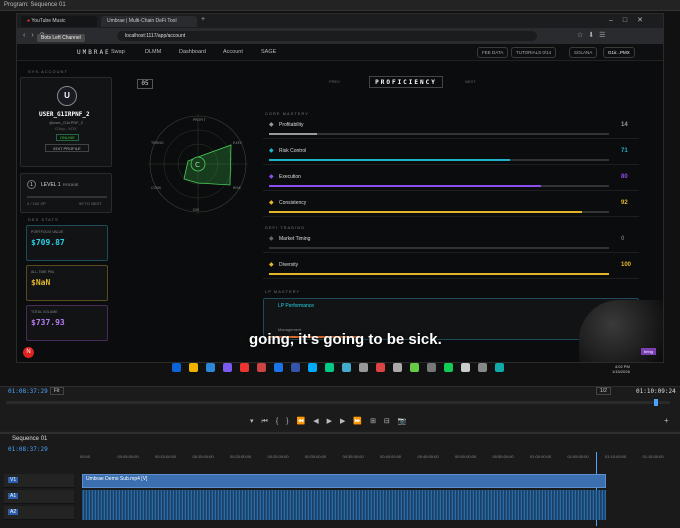  I want to click on skill-bar, so click(439, 186).